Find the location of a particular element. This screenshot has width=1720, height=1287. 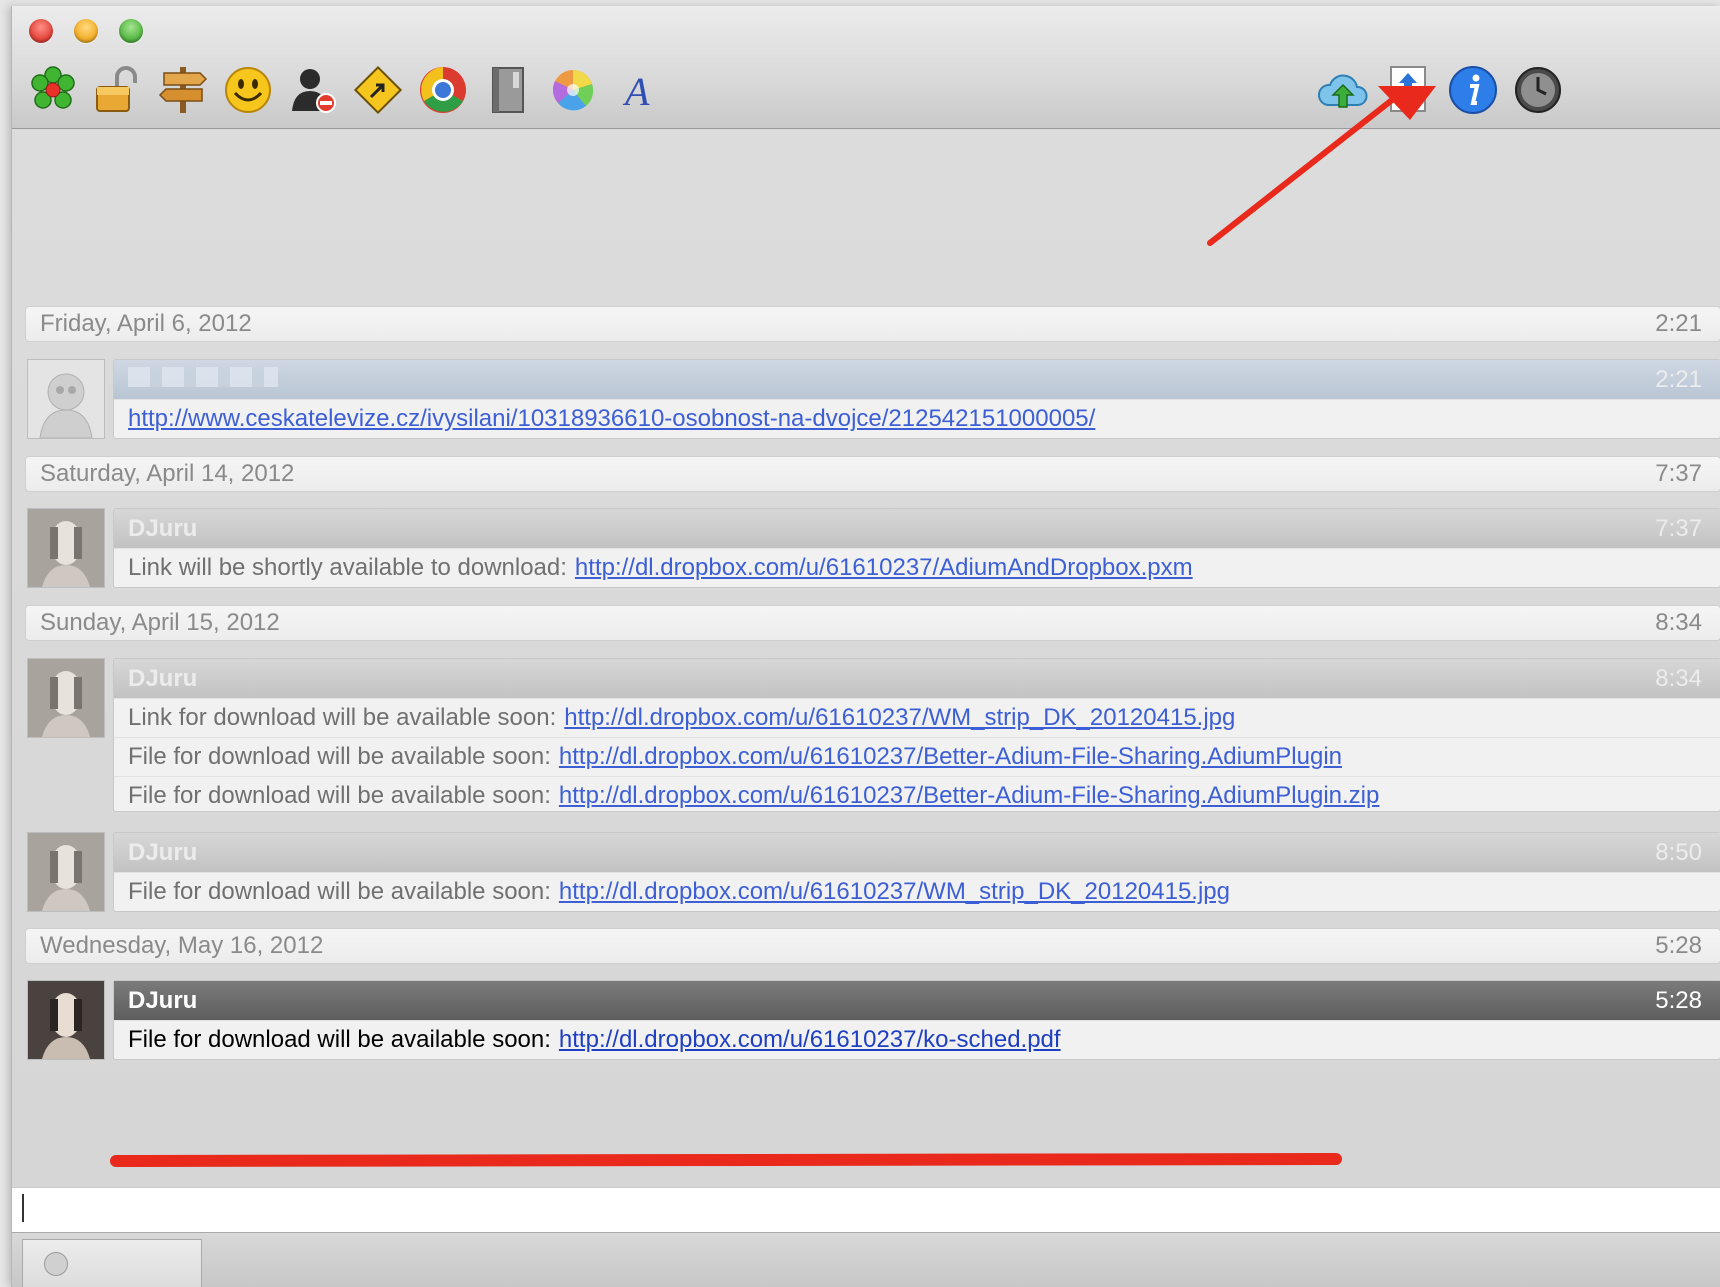

message-time: 8:50 is located at coordinates (1678, 852).